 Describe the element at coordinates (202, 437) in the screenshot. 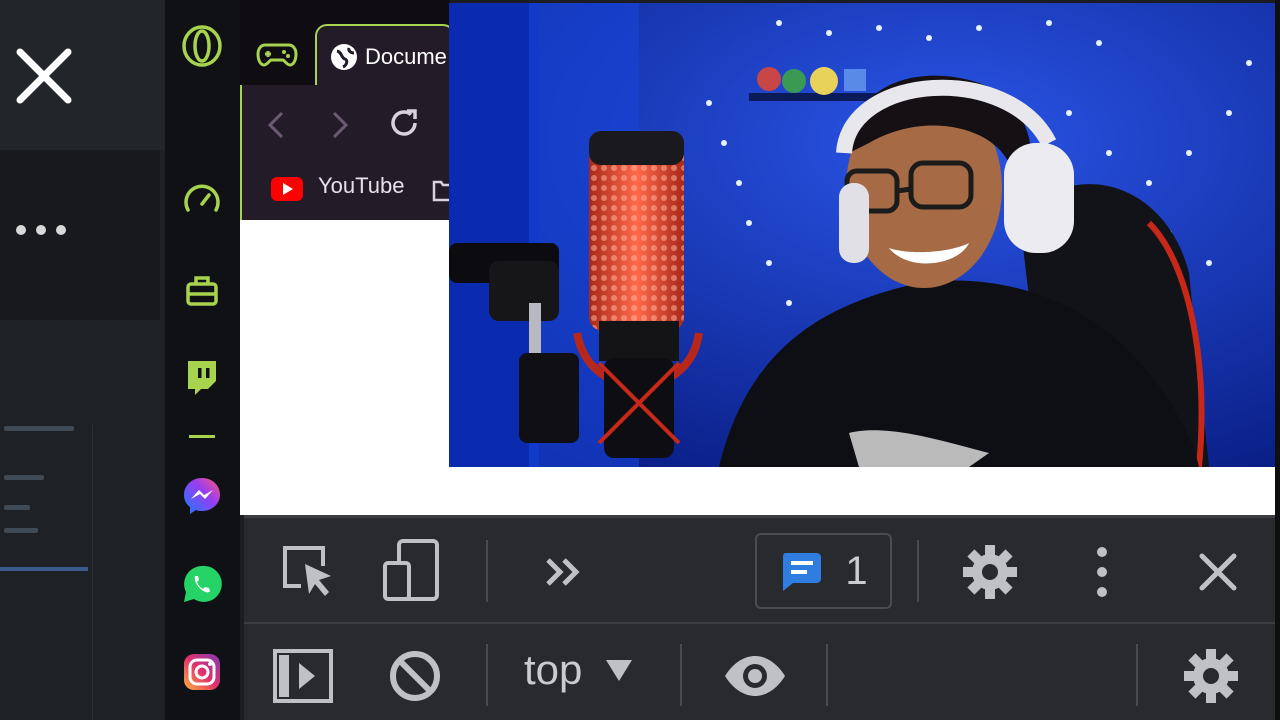

I see `sidebar-divider` at that location.